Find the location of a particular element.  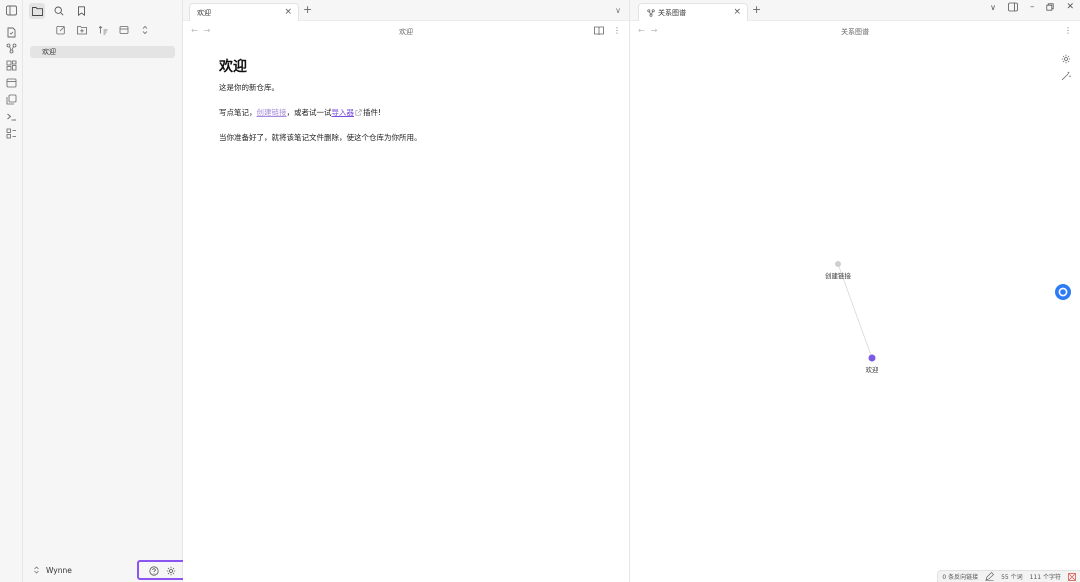

edit-icon is located at coordinates (60, 30).